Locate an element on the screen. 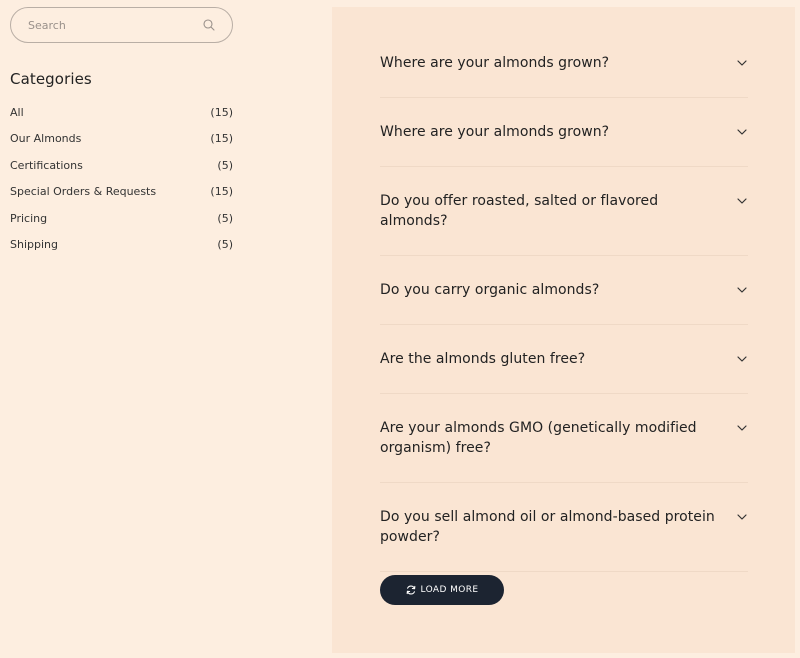  category-item-all: All (15) is located at coordinates (121, 112).